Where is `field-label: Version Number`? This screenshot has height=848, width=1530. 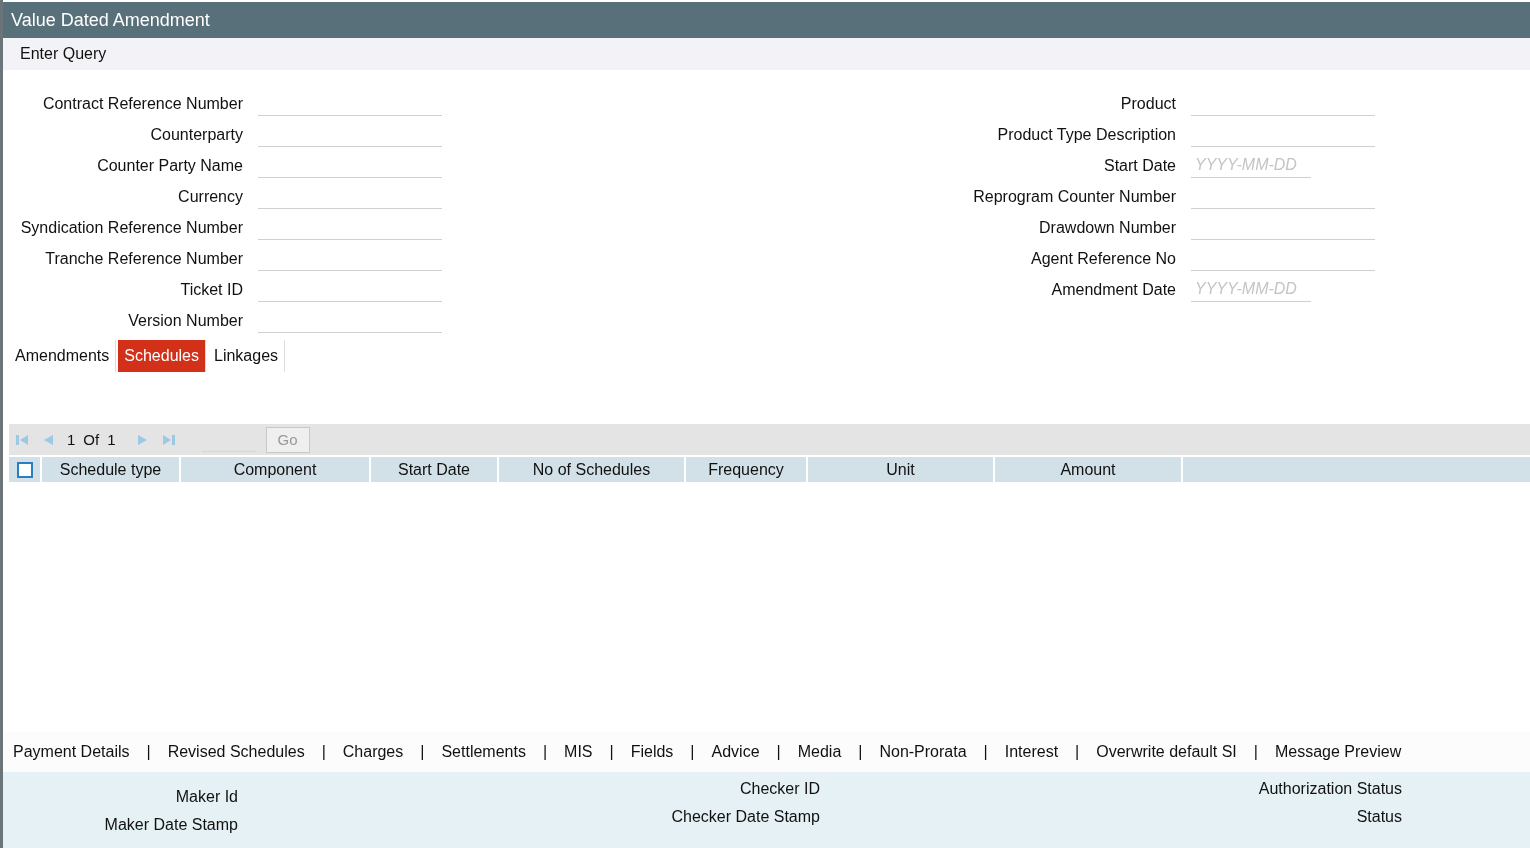
field-label: Version Number is located at coordinates (185, 320).